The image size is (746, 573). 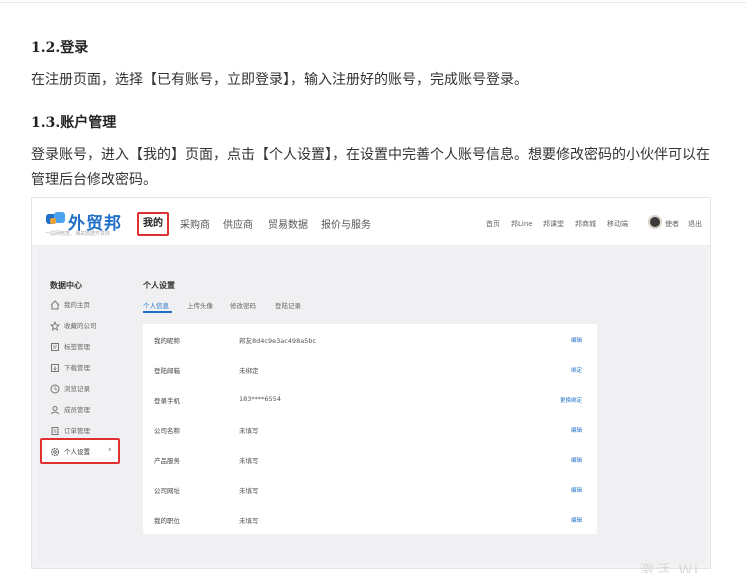 I want to click on home-icon, so click(x=55, y=305).